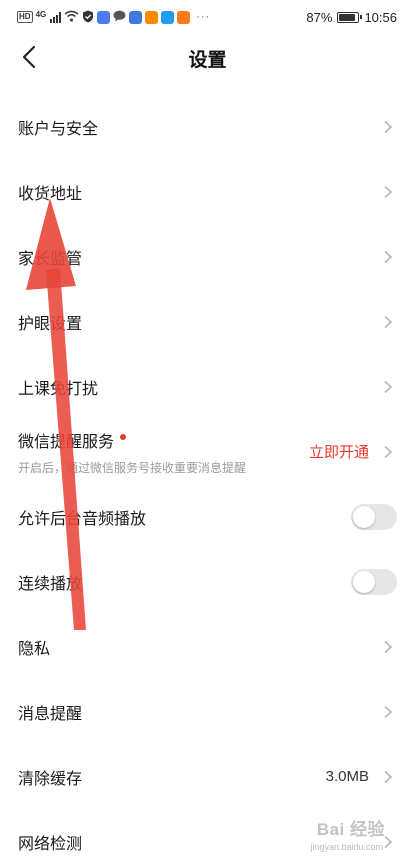 Image resolution: width=415 pixels, height=860 pixels. I want to click on battery-percent: 87%, so click(319, 17).